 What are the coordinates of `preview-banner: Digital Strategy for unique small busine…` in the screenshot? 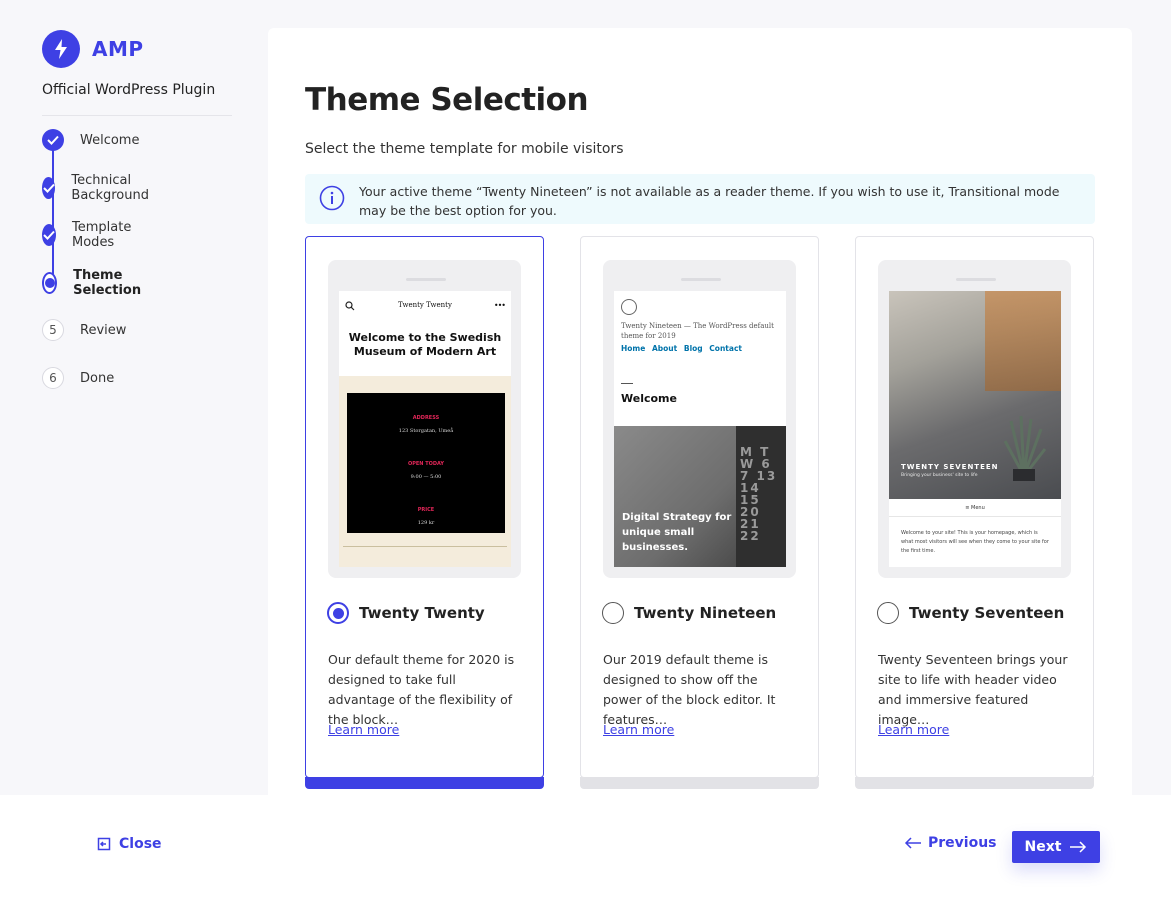 It's located at (677, 532).